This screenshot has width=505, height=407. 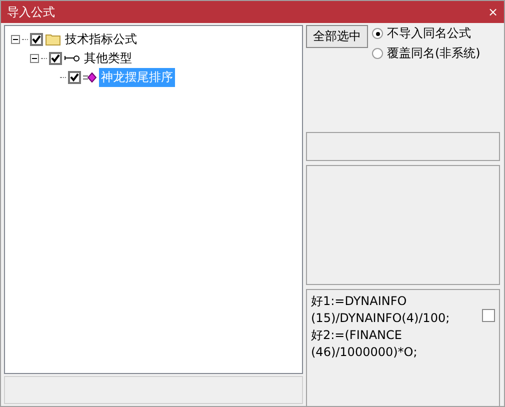 I want to click on close-button: ×, so click(x=493, y=12).